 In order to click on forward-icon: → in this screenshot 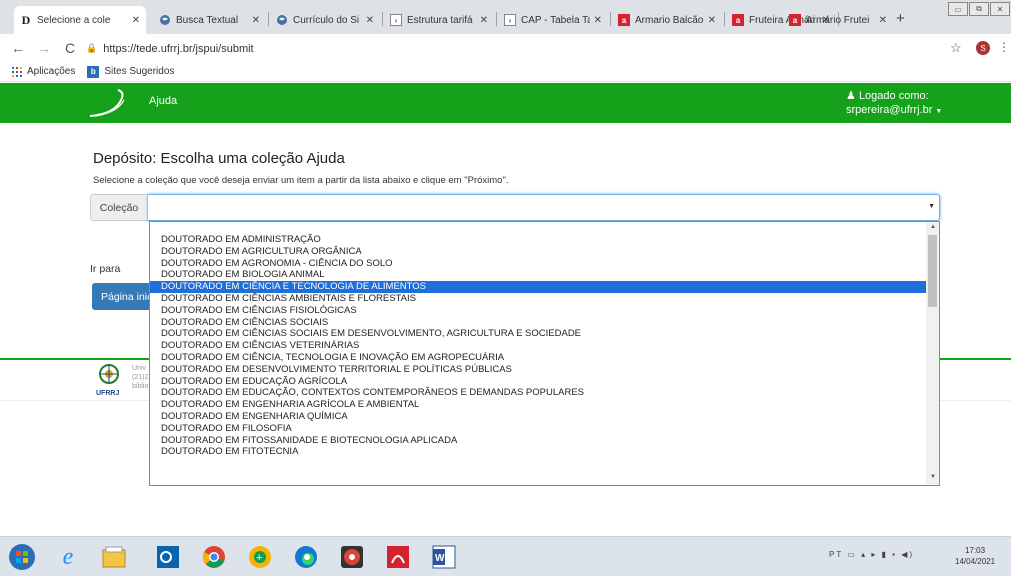, I will do `click(44, 48)`.